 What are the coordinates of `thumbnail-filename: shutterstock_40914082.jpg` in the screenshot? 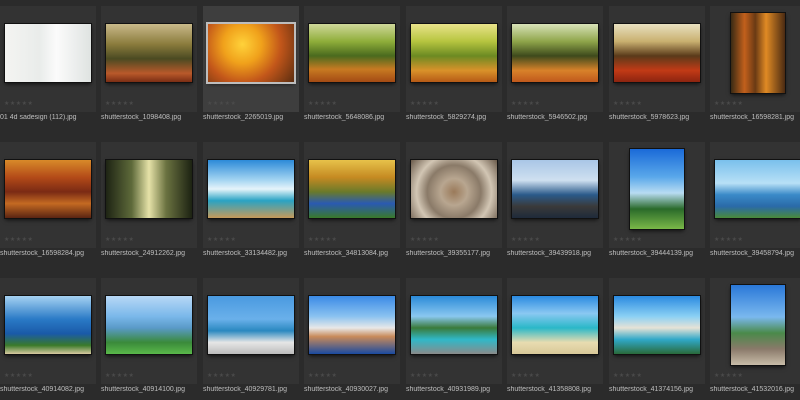 It's located at (42, 389).